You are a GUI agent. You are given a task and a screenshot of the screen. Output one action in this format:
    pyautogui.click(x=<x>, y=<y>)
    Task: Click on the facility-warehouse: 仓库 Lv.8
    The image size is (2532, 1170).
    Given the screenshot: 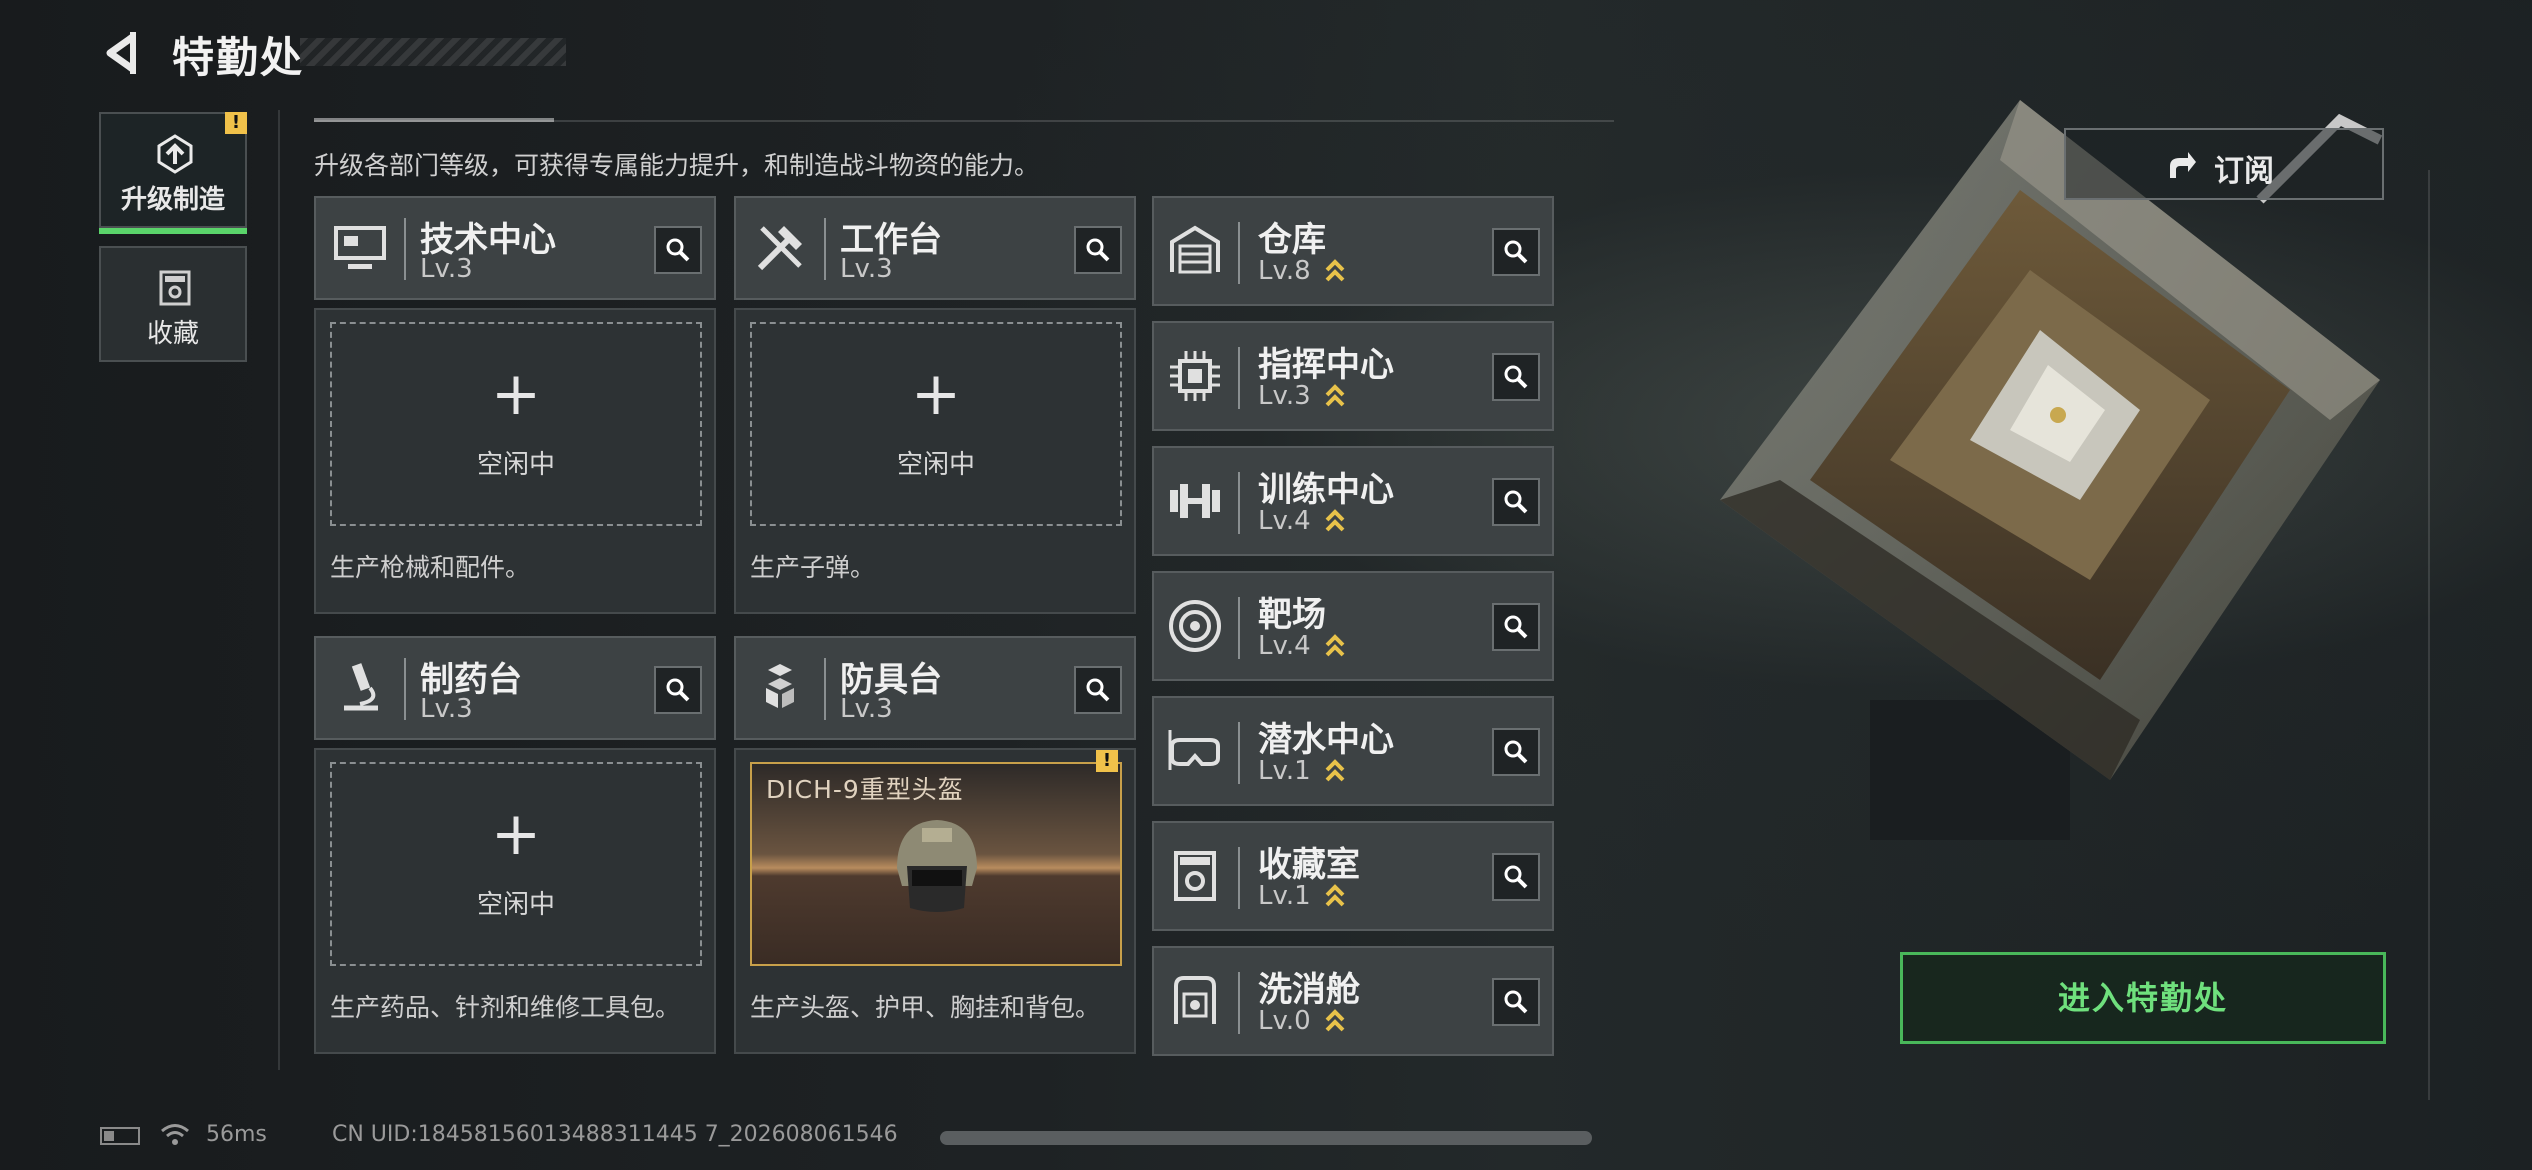 What is the action you would take?
    pyautogui.click(x=1353, y=251)
    